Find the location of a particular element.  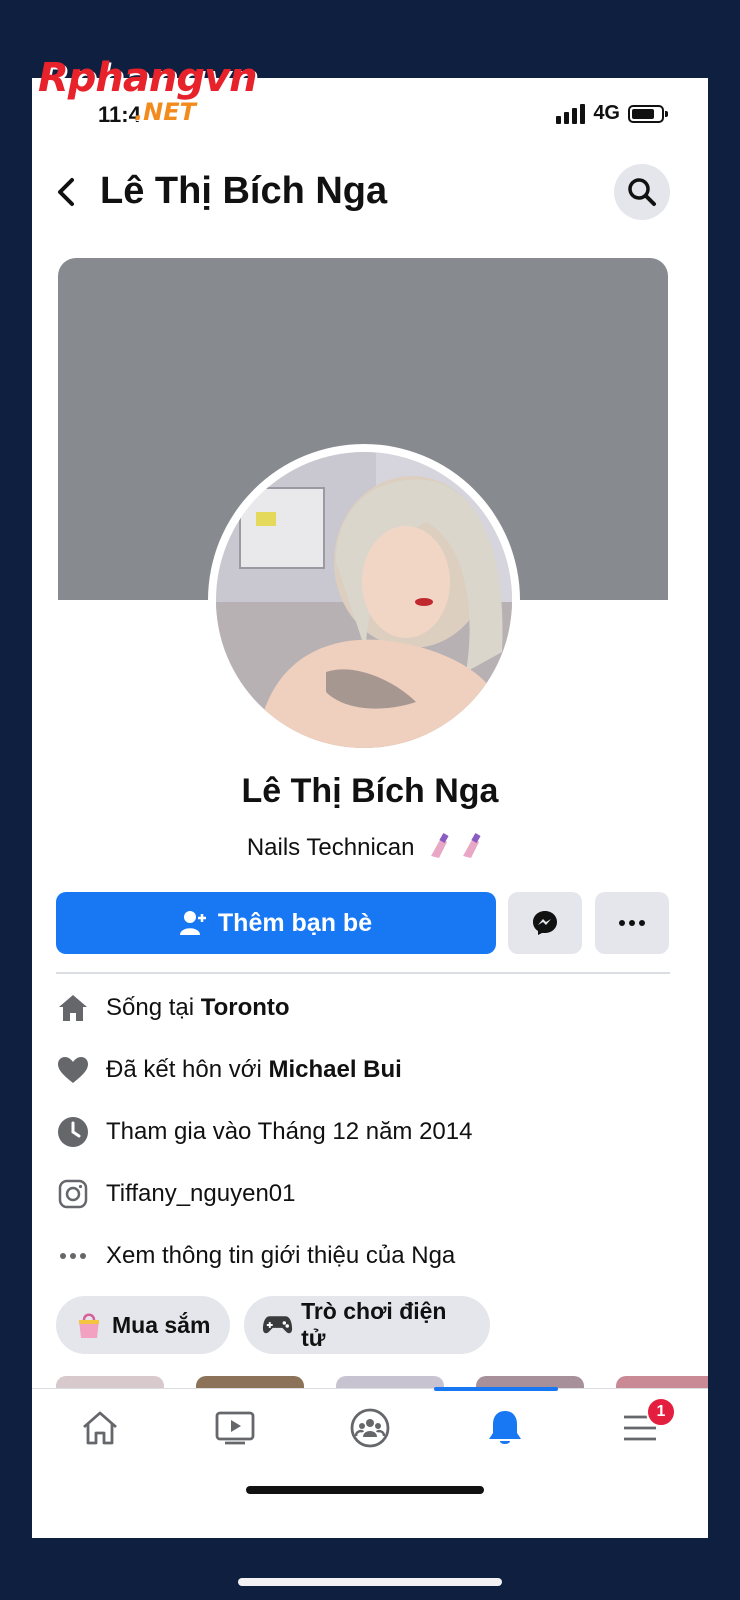

profile-bio: Nails Technican is located at coordinates (370, 848).